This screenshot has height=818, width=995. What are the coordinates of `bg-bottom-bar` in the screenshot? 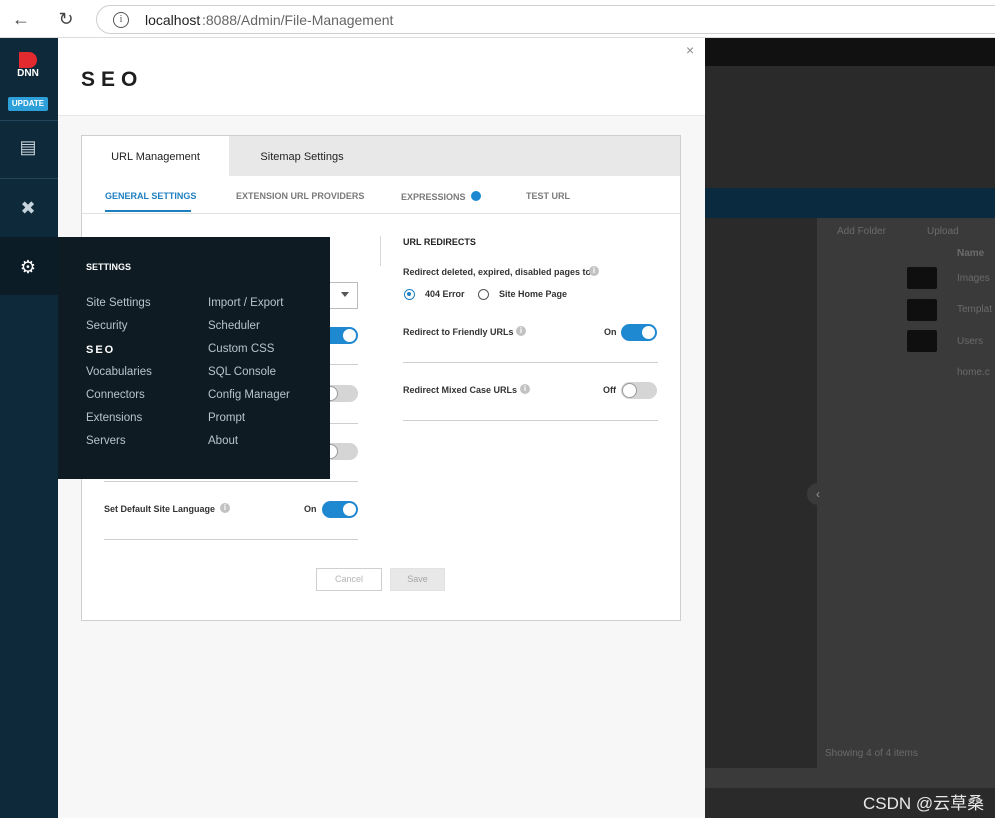 It's located at (850, 778).